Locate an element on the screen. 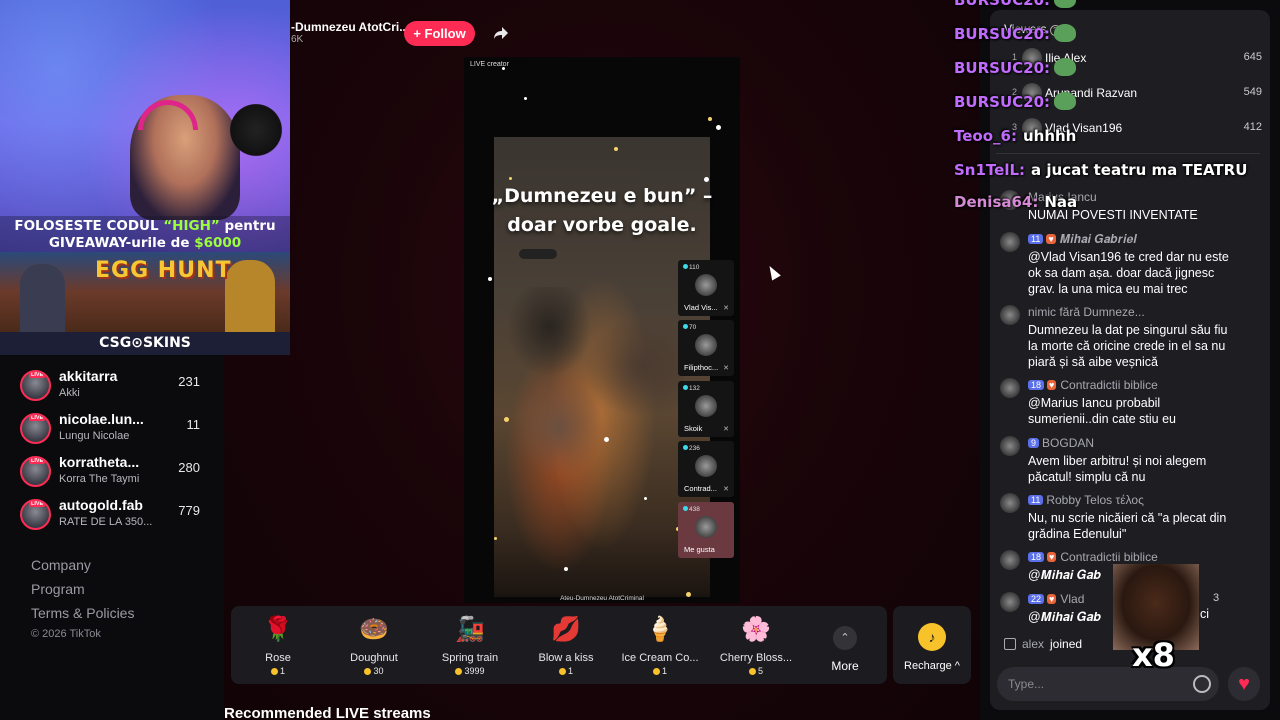 This screenshot has width=1280, height=720. share-icon is located at coordinates (501, 33).